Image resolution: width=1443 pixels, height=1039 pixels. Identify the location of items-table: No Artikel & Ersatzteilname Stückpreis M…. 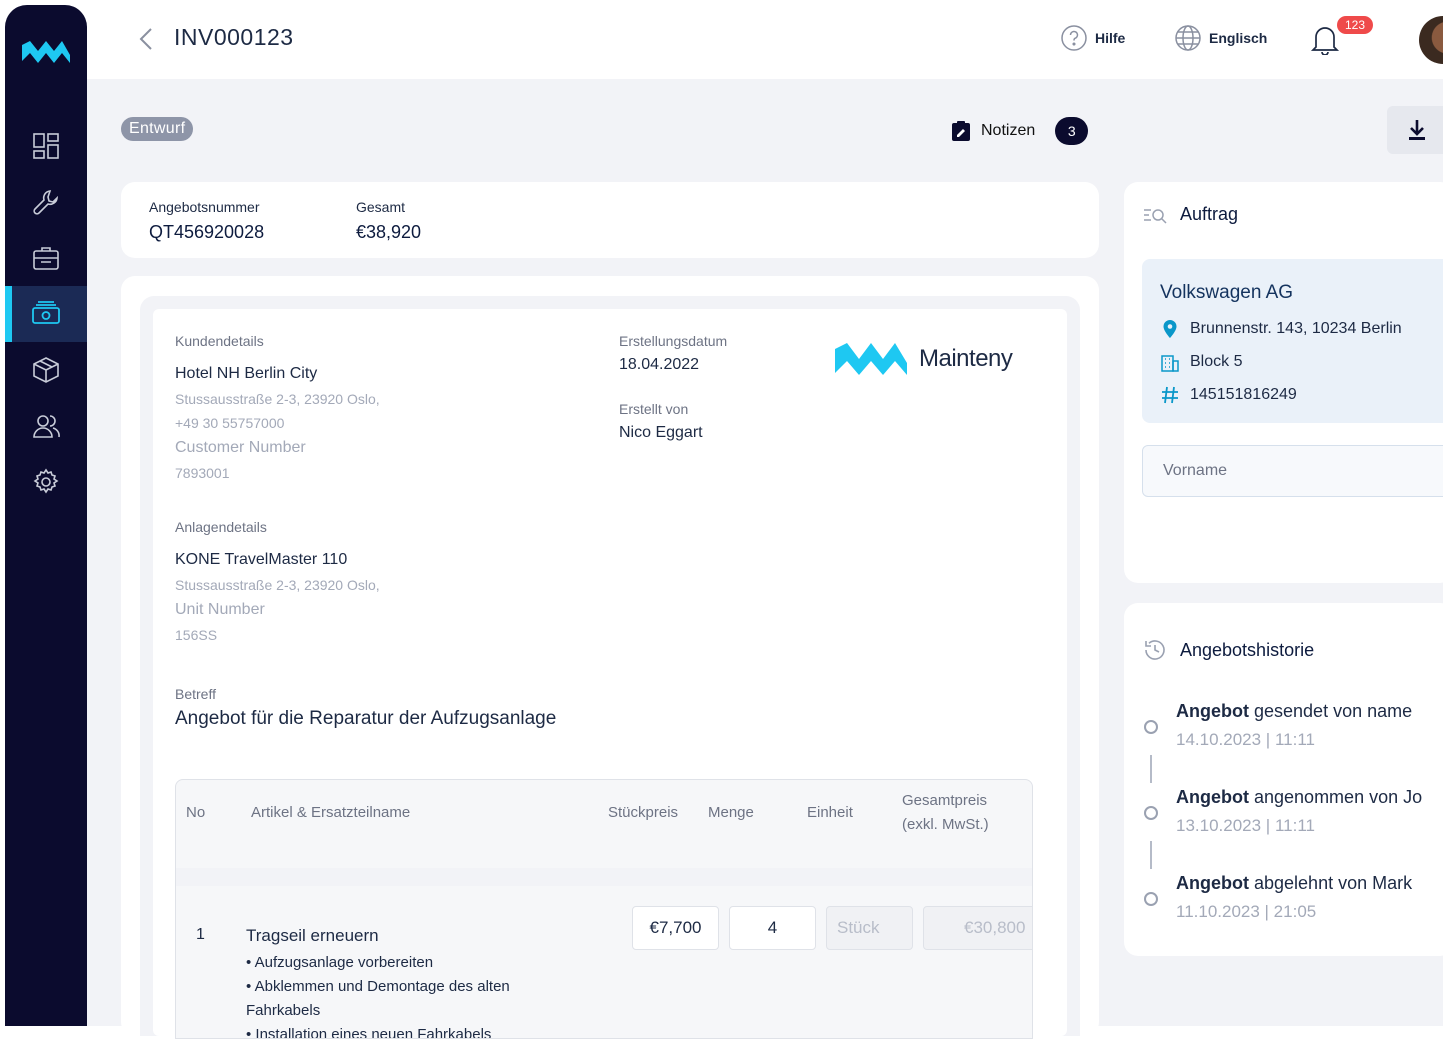
(604, 909).